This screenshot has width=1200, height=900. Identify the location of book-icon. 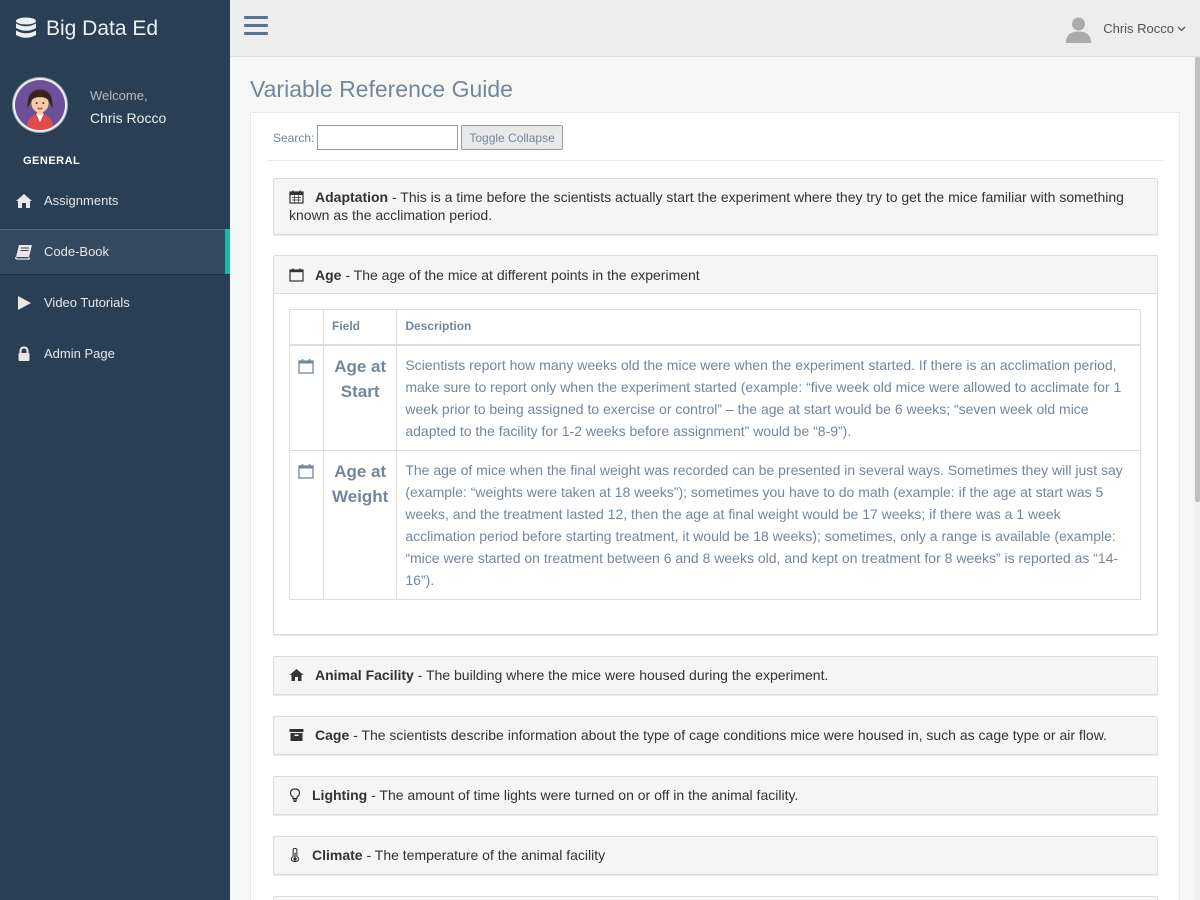
(24, 252).